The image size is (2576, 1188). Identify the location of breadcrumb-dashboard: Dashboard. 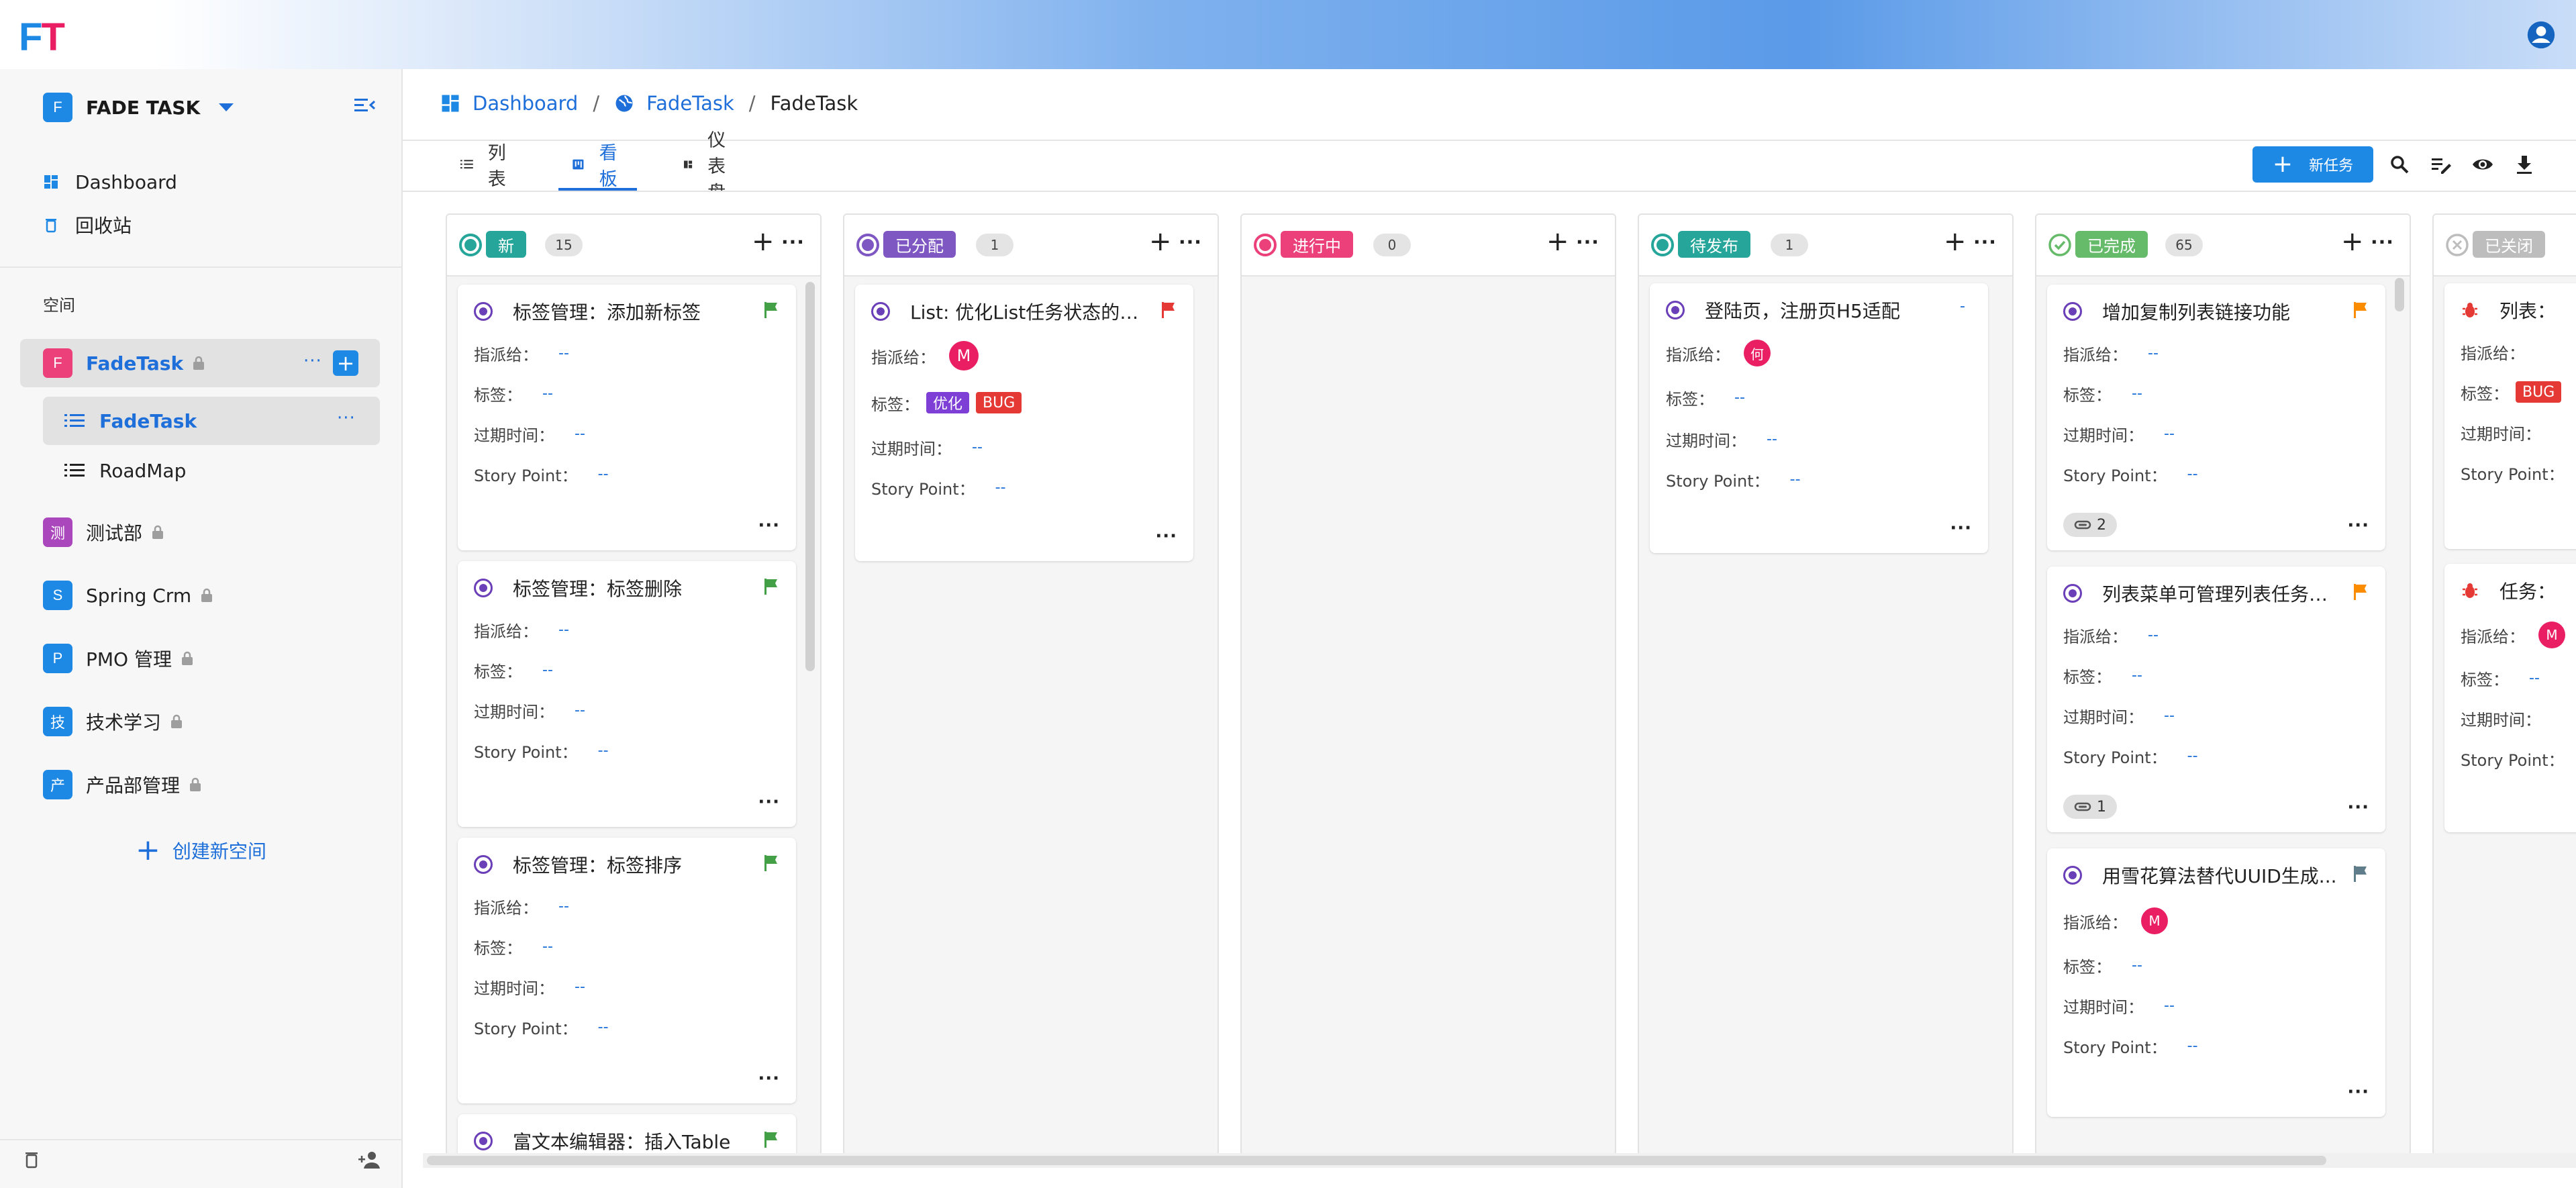
(525, 103).